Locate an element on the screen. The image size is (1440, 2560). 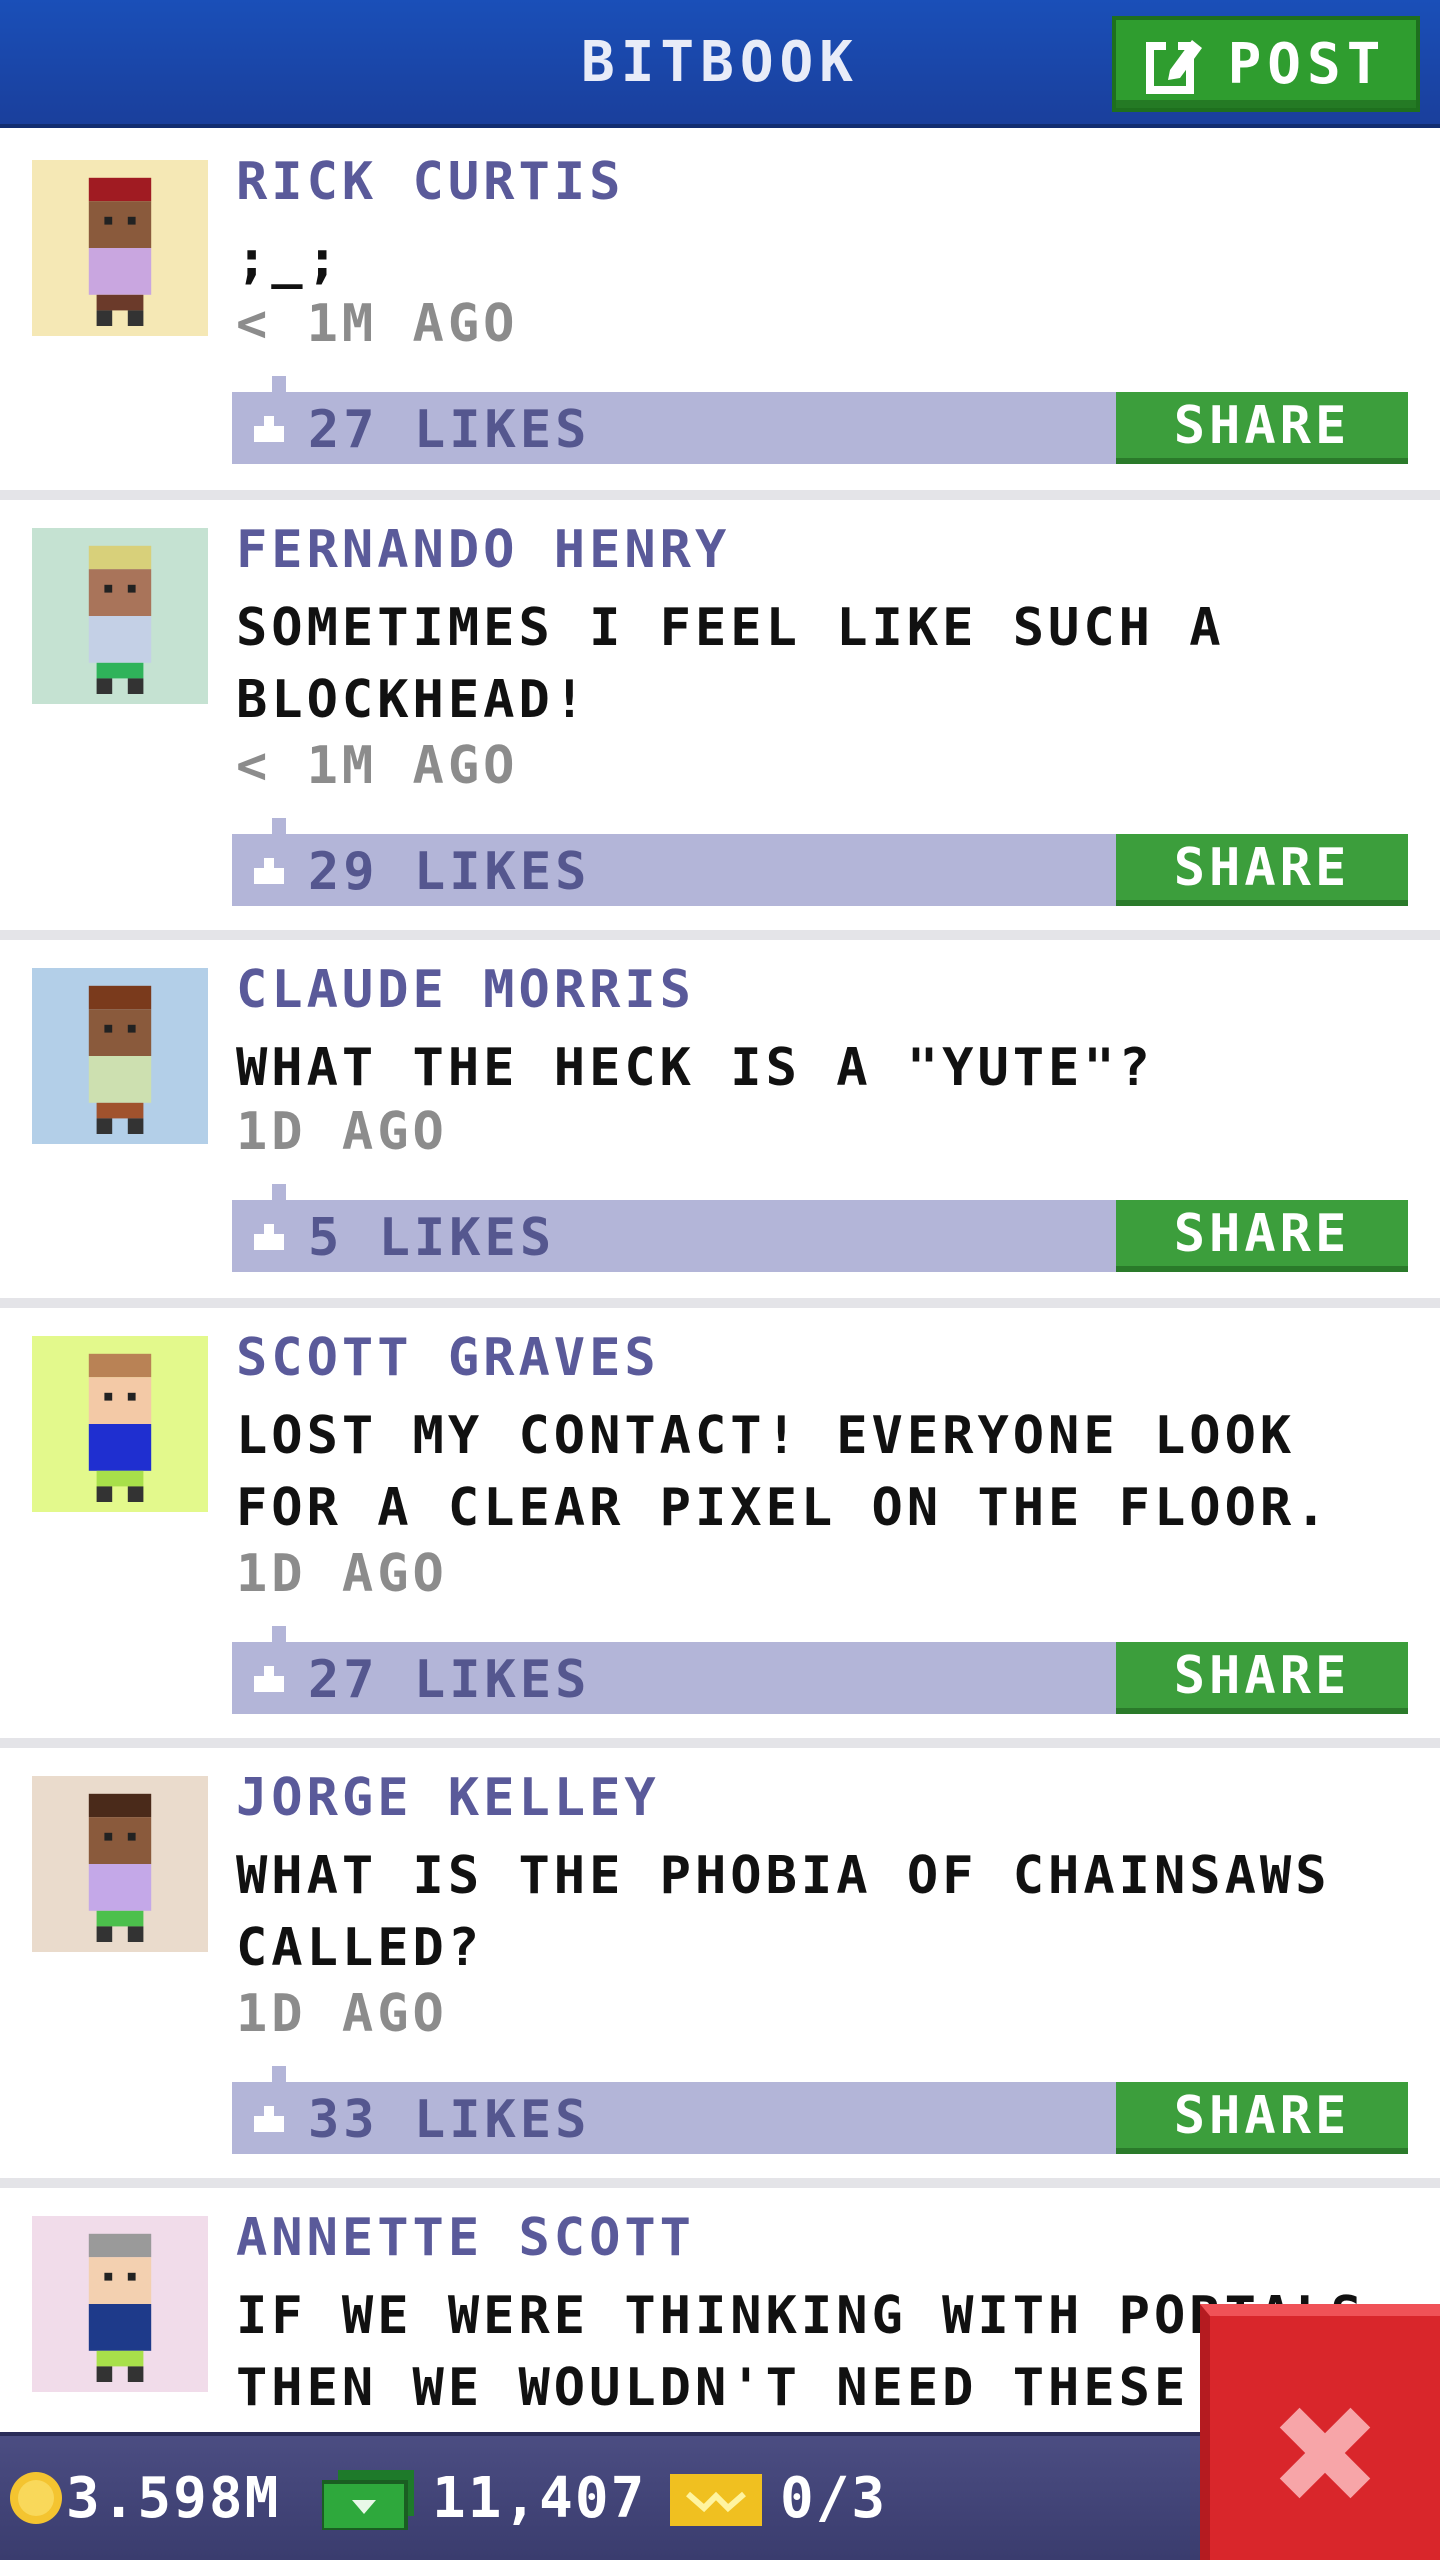
top-header: BITBOOK POST is located at coordinates (720, 64).